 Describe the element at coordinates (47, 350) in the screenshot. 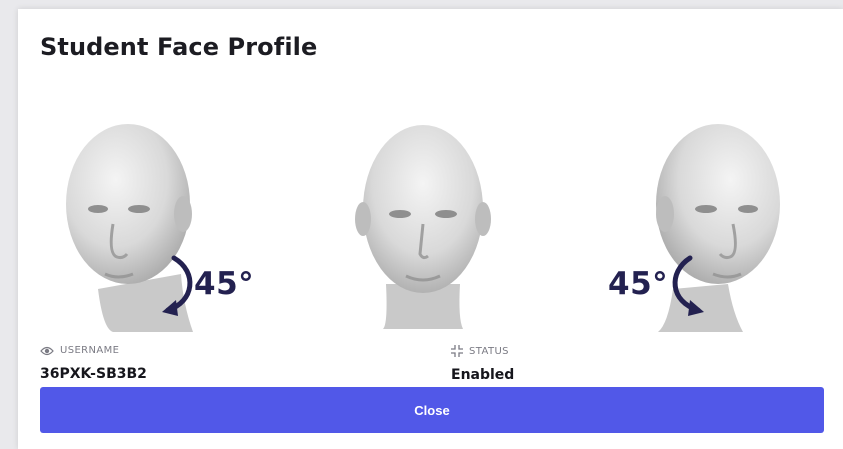

I see `eye-icon` at that location.